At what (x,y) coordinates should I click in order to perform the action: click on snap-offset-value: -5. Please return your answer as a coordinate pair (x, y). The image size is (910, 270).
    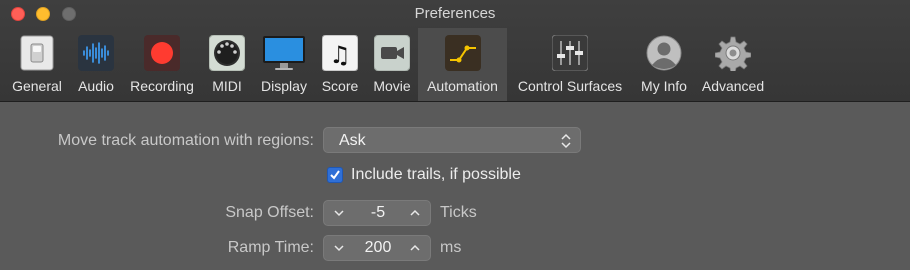
    Looking at the image, I should click on (378, 213).